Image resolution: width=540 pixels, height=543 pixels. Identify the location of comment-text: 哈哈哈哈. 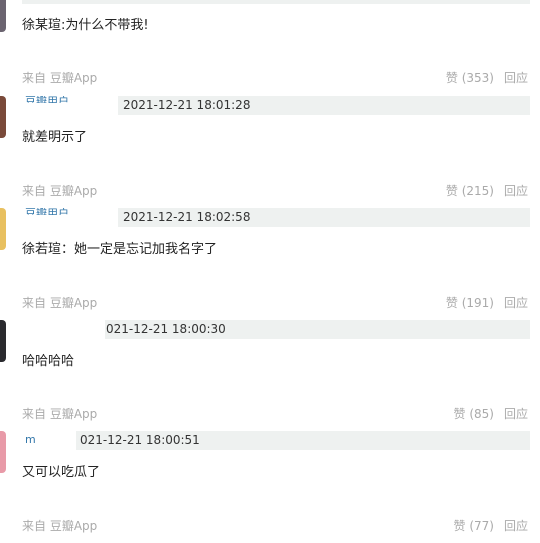
(48, 361).